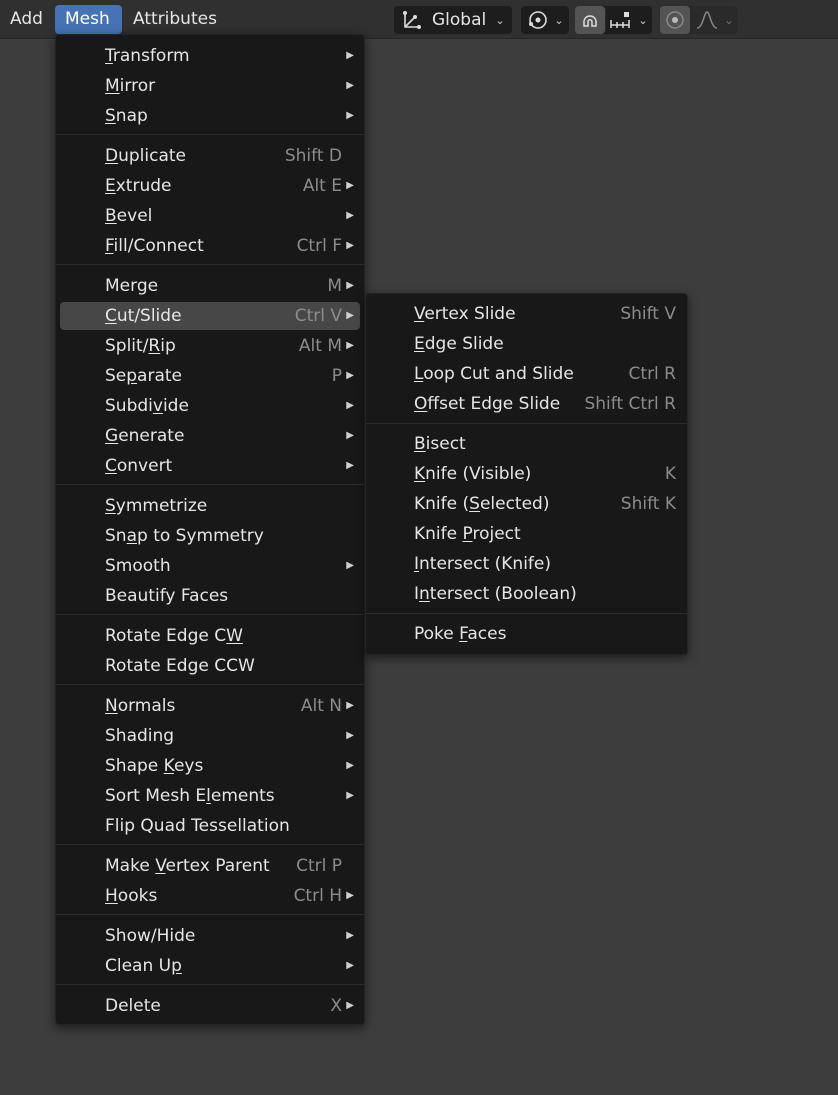 The width and height of the screenshot is (838, 1095). What do you see at coordinates (210, 736) in the screenshot?
I see `menu-item-shading: Shading ▶` at bounding box center [210, 736].